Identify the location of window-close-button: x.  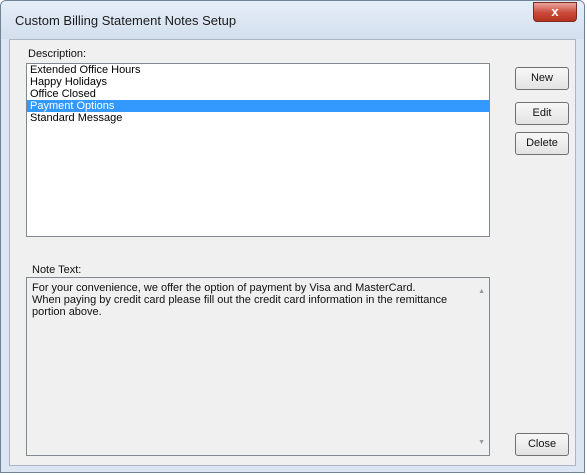
(555, 12).